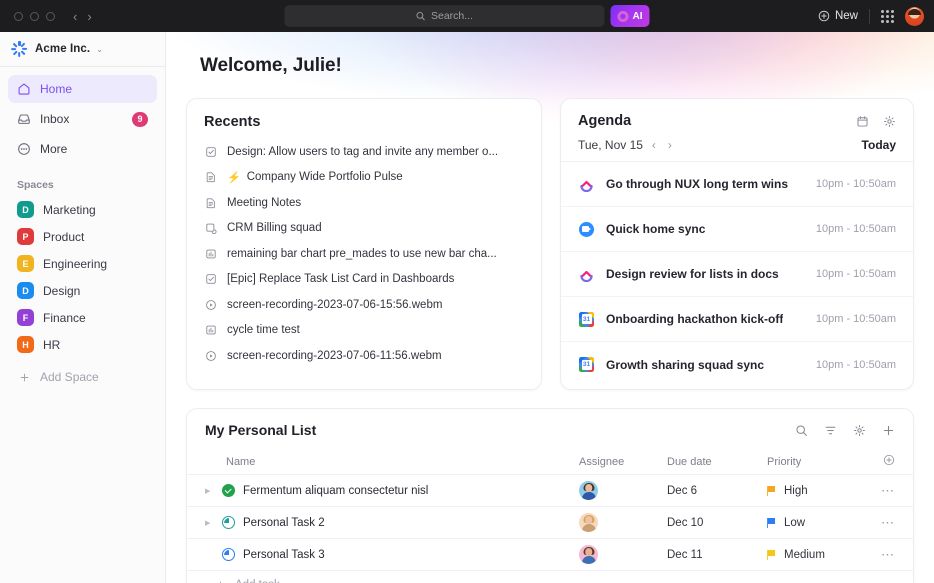 The image size is (934, 583). Describe the element at coordinates (82, 149) in the screenshot. I see `sidebar-item-more: More` at that location.